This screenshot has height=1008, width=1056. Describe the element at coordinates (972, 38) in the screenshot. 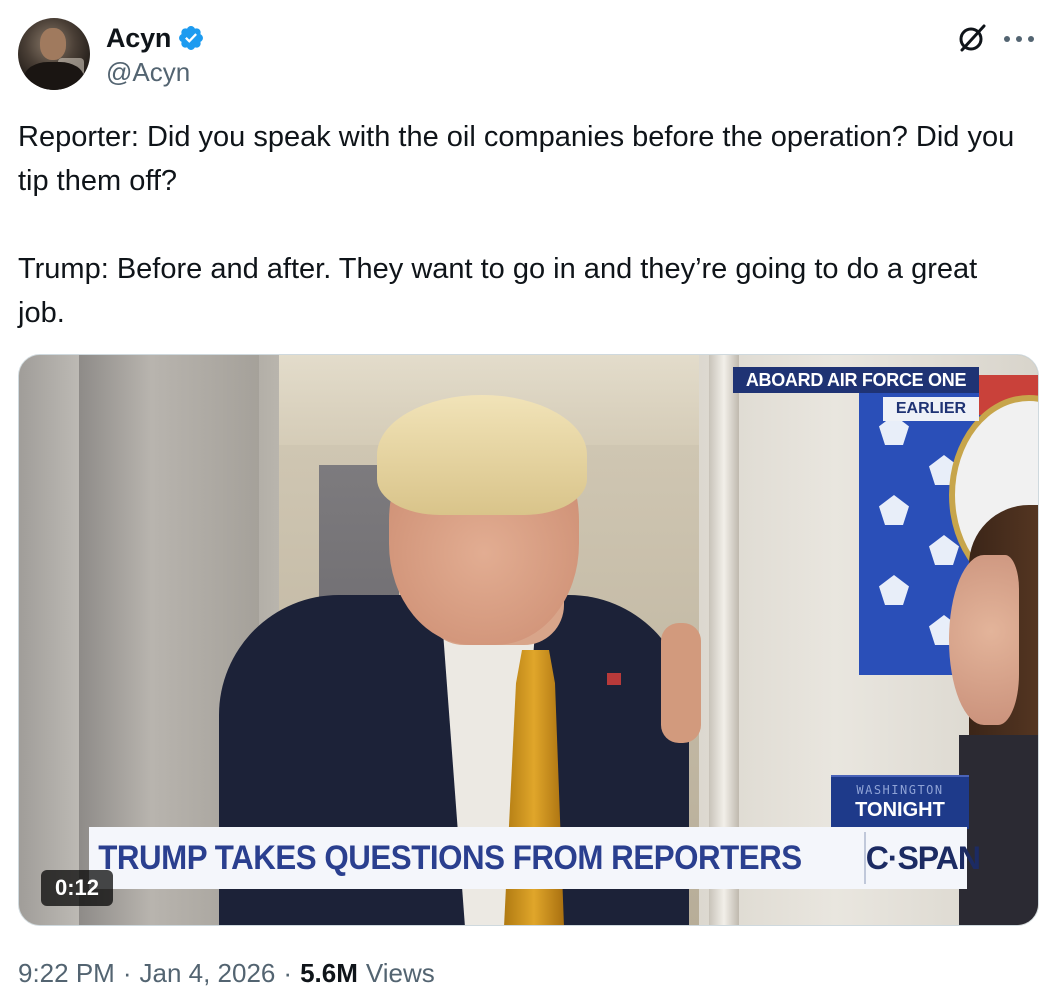

I see `grok-icon` at that location.